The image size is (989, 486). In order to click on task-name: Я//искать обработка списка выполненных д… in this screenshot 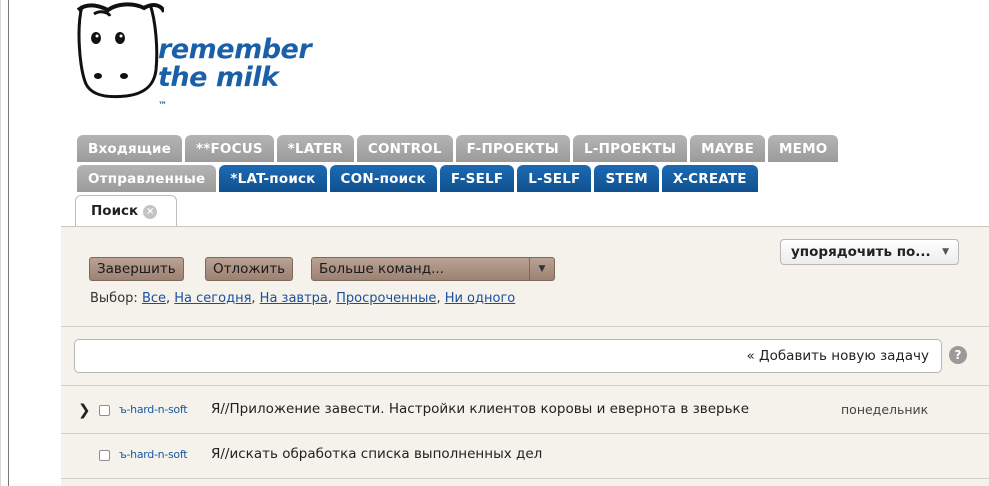, I will do `click(376, 454)`.